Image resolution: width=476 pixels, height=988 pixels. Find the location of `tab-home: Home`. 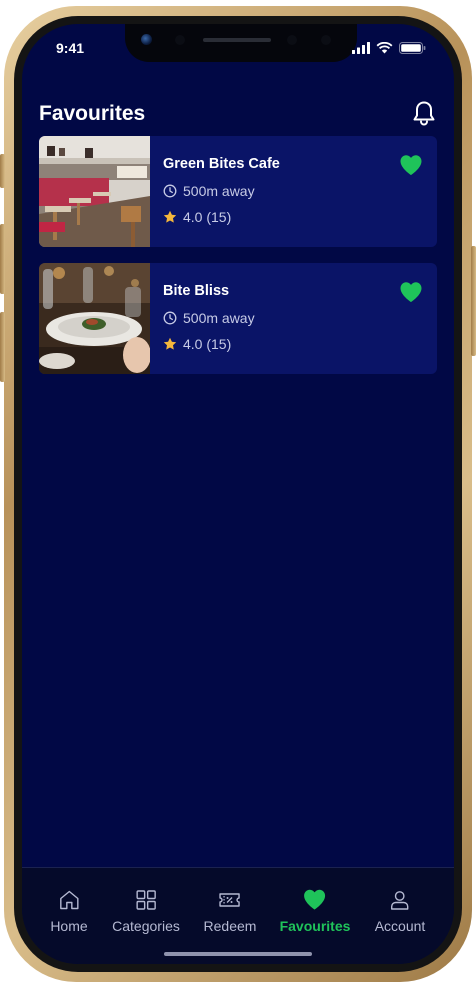

tab-home: Home is located at coordinates (69, 911).